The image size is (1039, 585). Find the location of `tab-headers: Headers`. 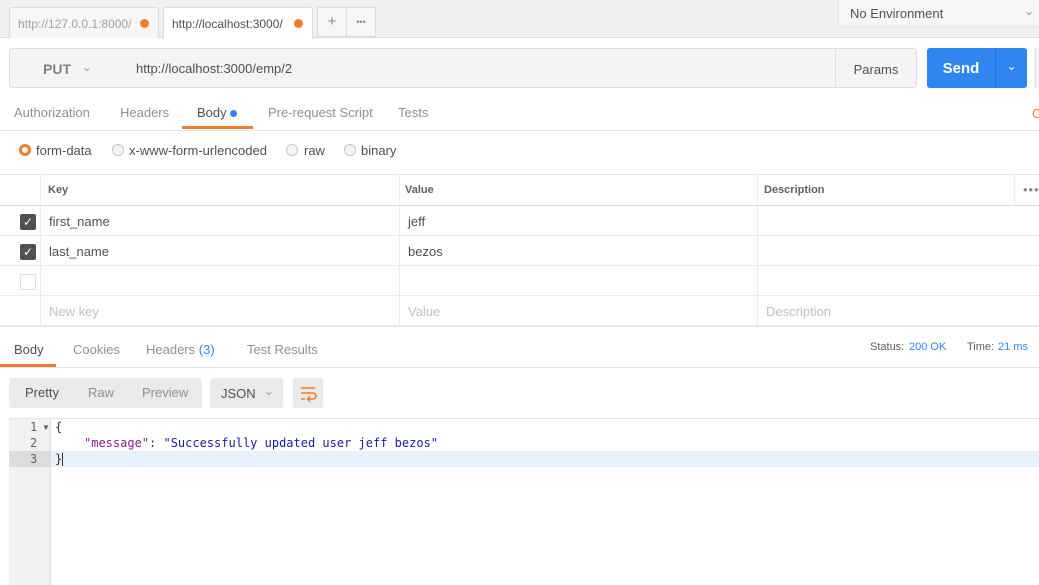

tab-headers: Headers is located at coordinates (144, 112).